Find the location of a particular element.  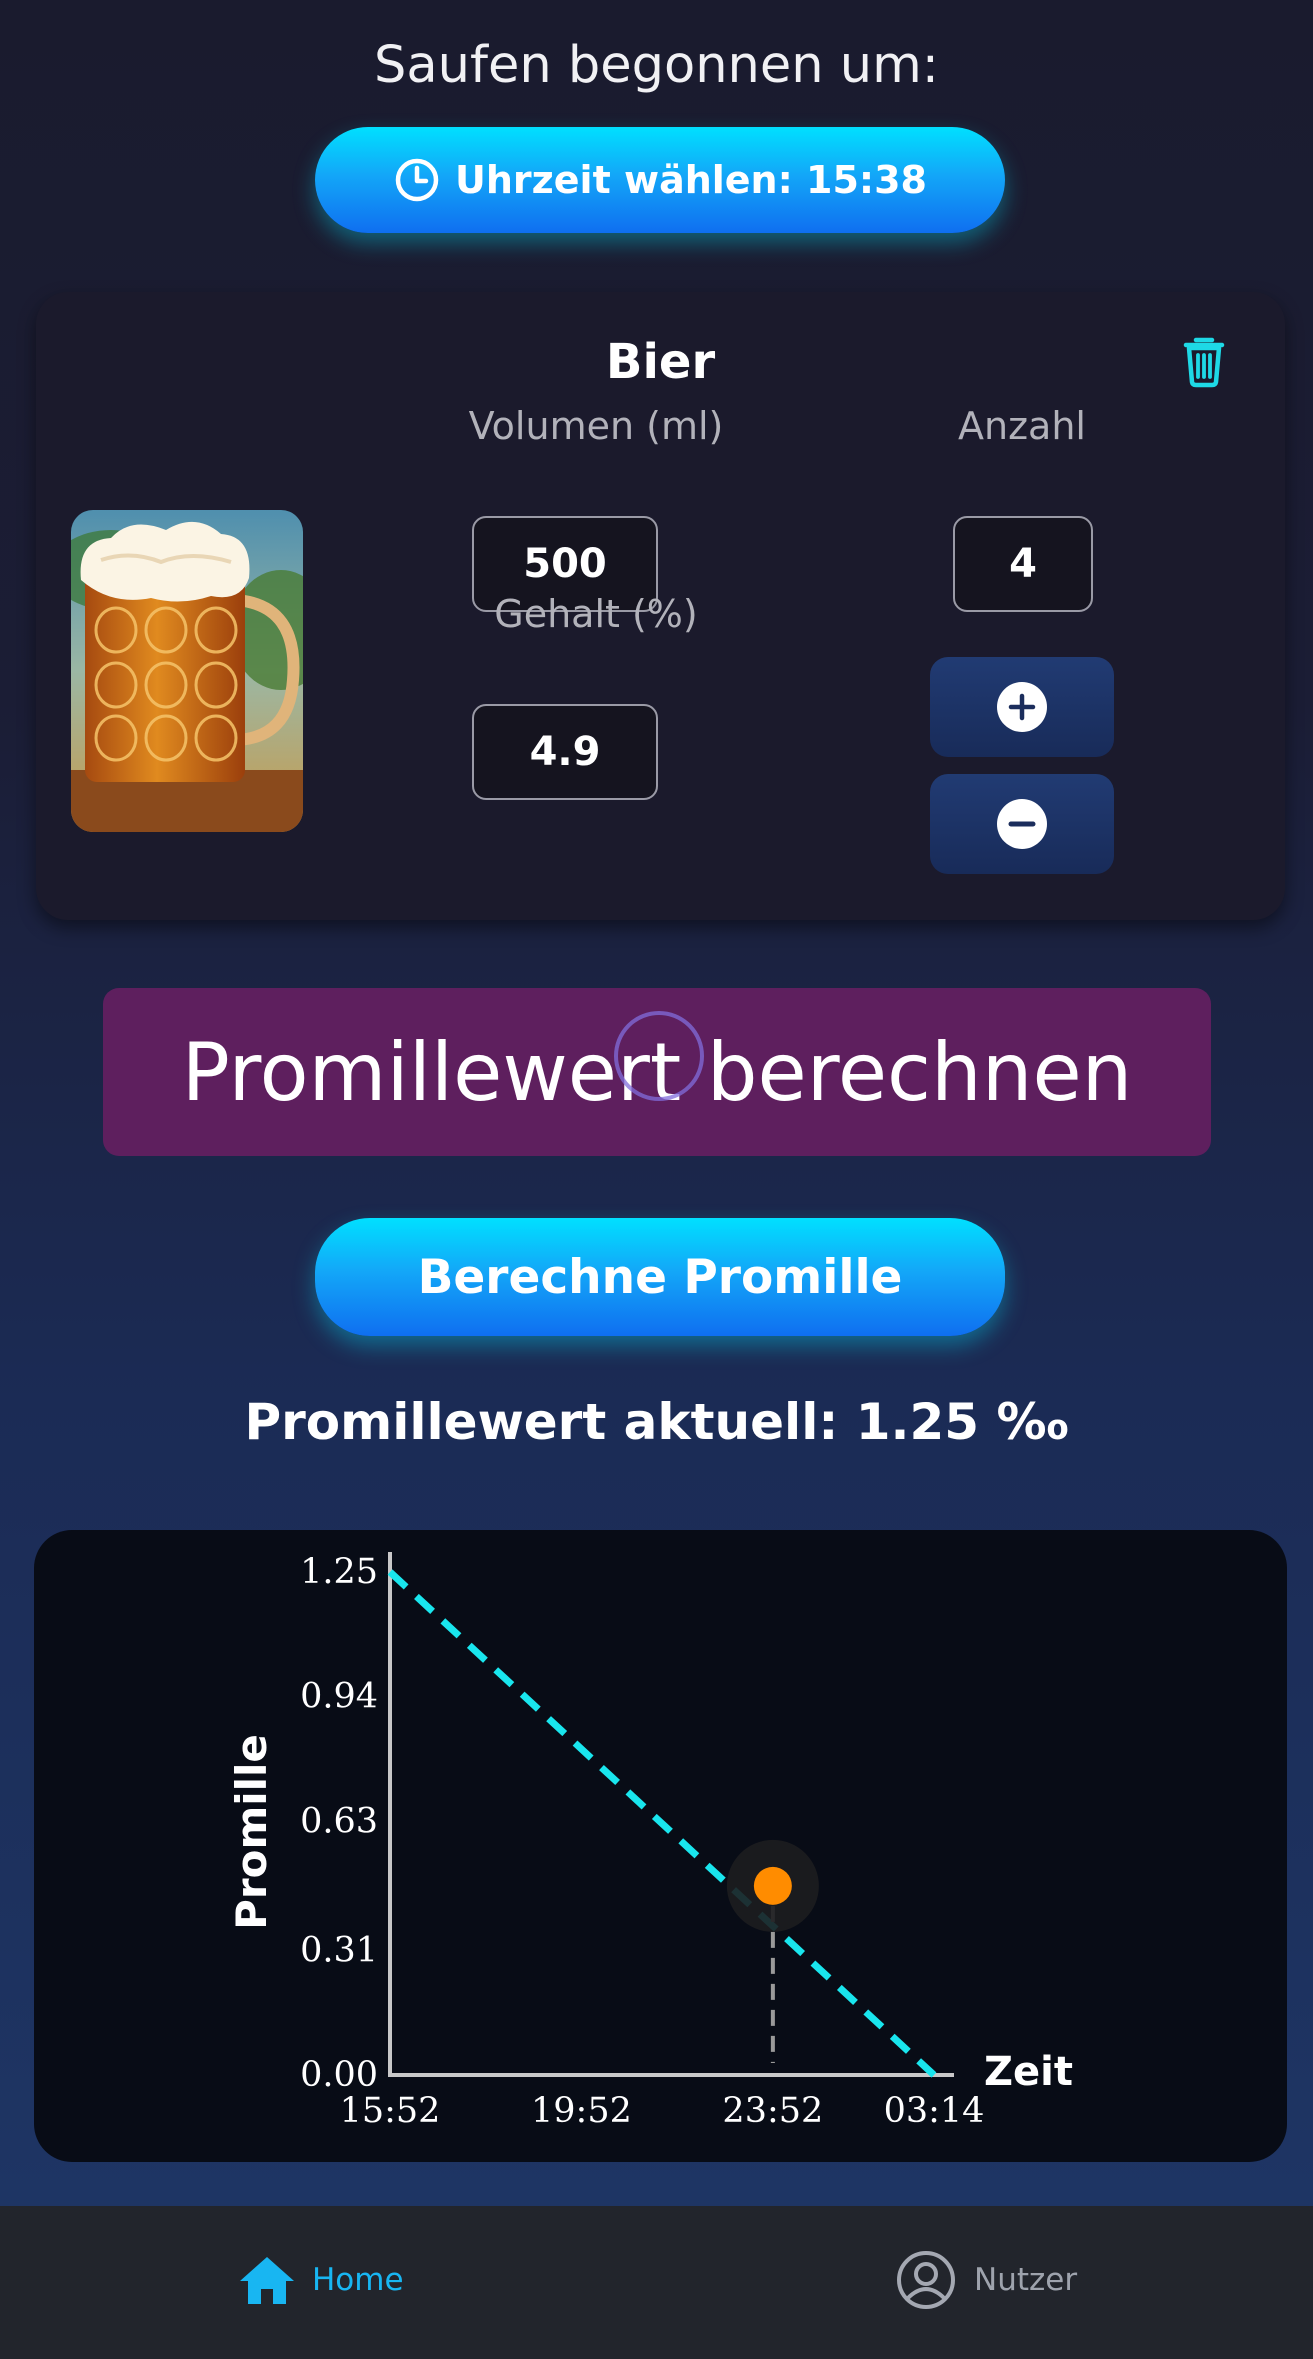

trash-icon is located at coordinates (1204, 360).